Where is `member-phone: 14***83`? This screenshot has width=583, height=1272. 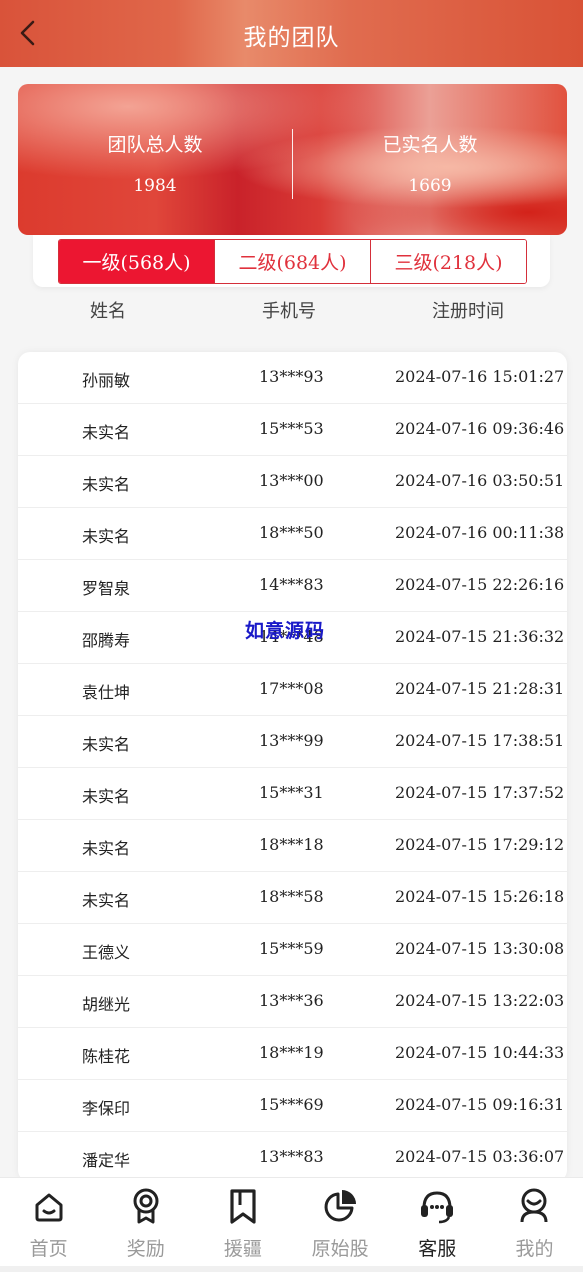
member-phone: 14***83 is located at coordinates (291, 584).